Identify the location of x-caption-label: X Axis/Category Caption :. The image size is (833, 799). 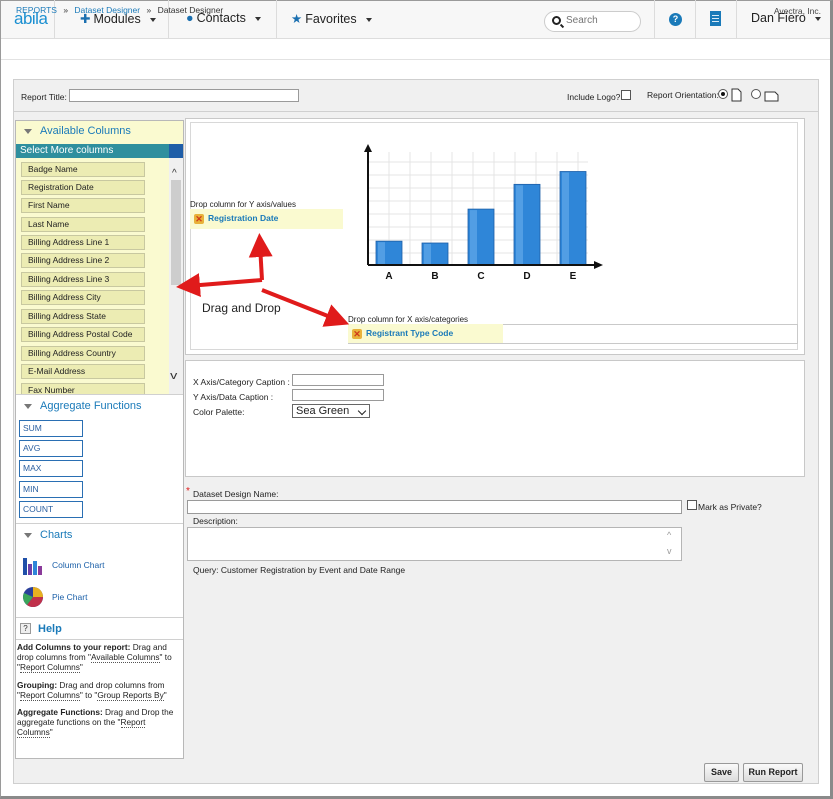
(241, 382).